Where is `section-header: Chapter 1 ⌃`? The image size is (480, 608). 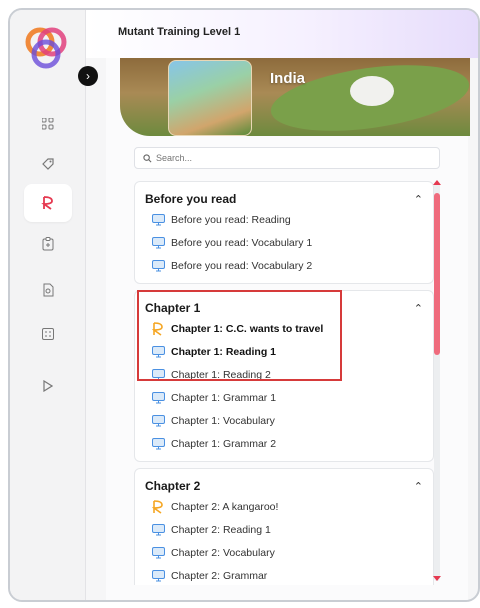 section-header: Chapter 1 ⌃ is located at coordinates (284, 308).